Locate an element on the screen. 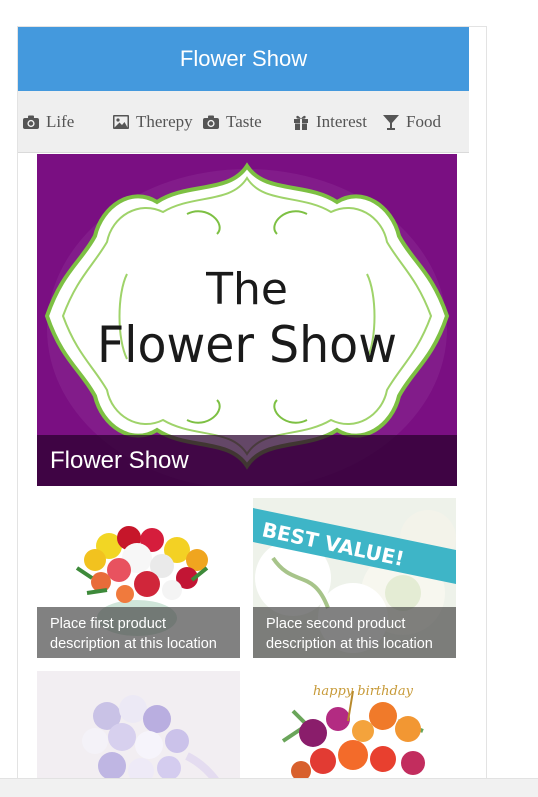  sign-line2: Flower Show is located at coordinates (247, 345).